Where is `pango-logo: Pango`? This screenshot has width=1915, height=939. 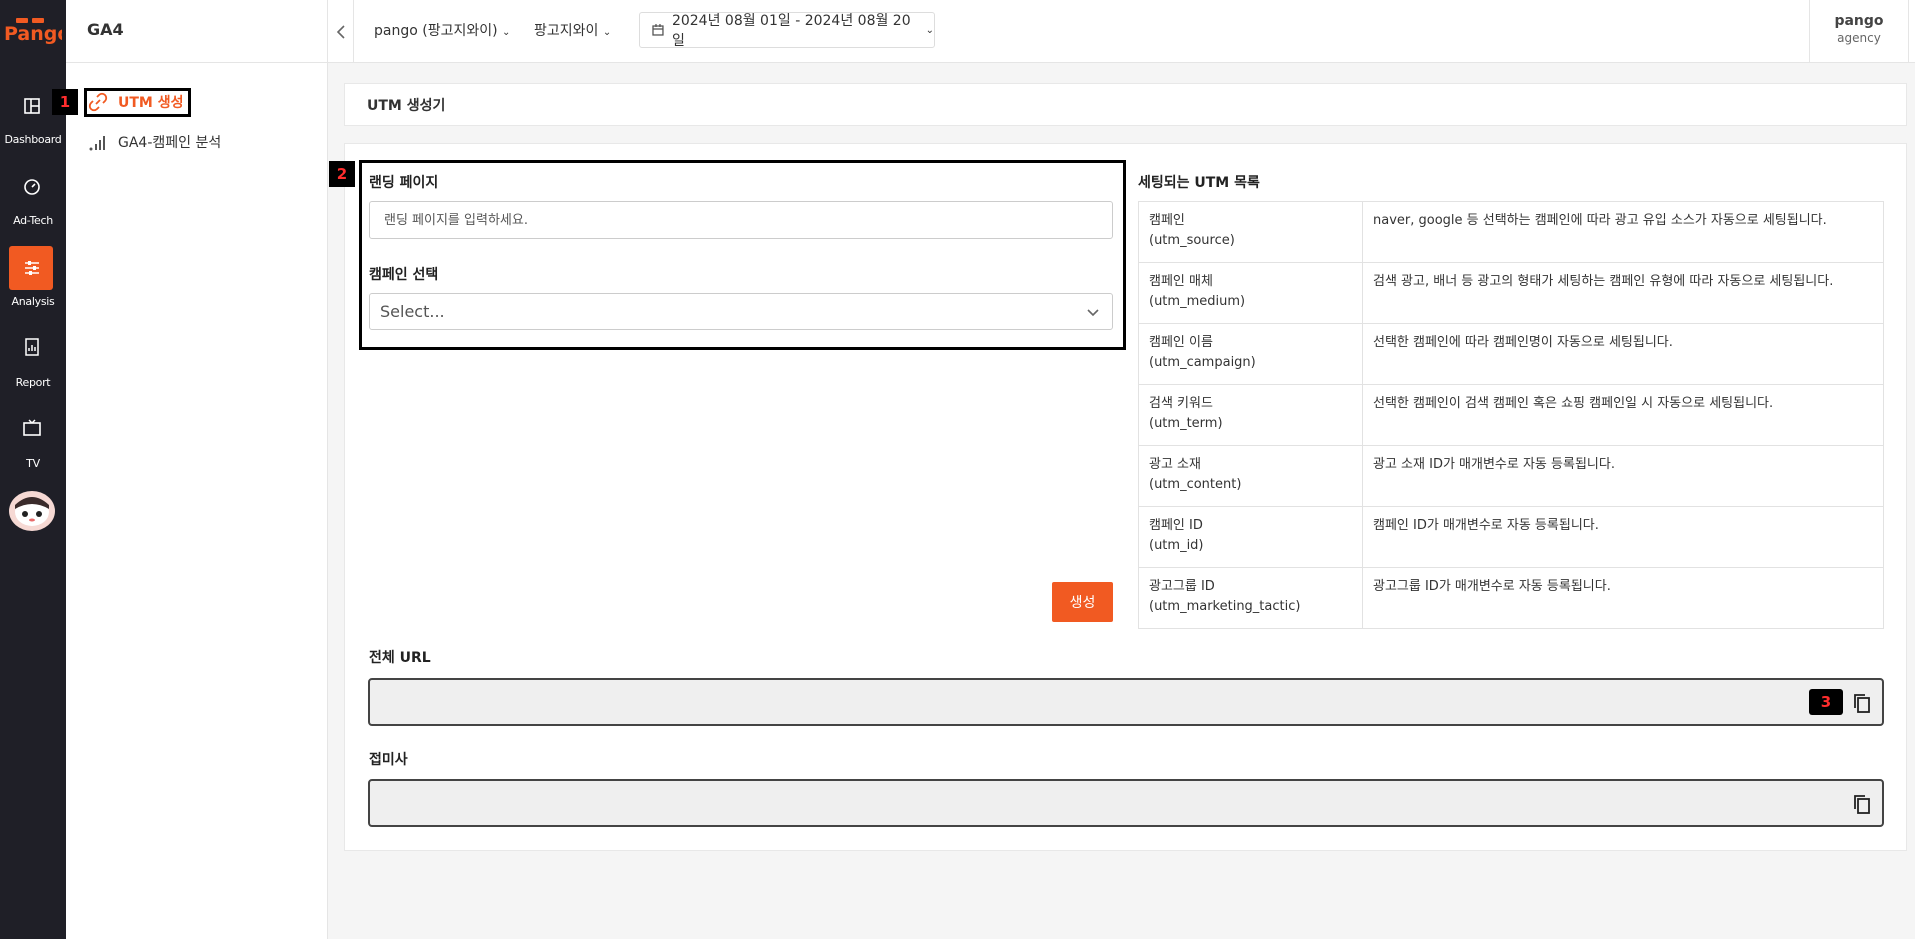
pango-logo: Pango is located at coordinates (32, 29).